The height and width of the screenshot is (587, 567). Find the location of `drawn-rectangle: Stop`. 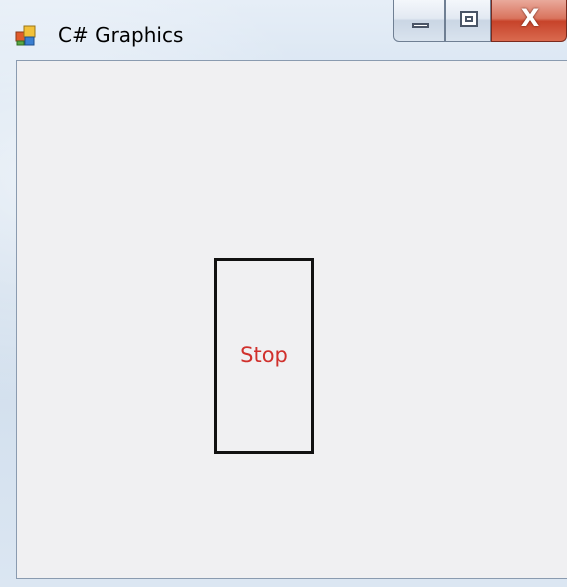

drawn-rectangle: Stop is located at coordinates (264, 356).